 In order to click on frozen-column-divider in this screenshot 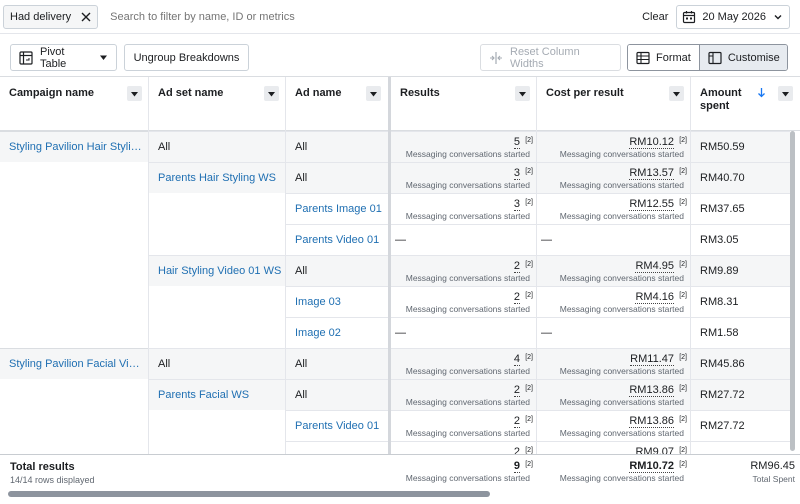, I will do `click(389, 290)`.